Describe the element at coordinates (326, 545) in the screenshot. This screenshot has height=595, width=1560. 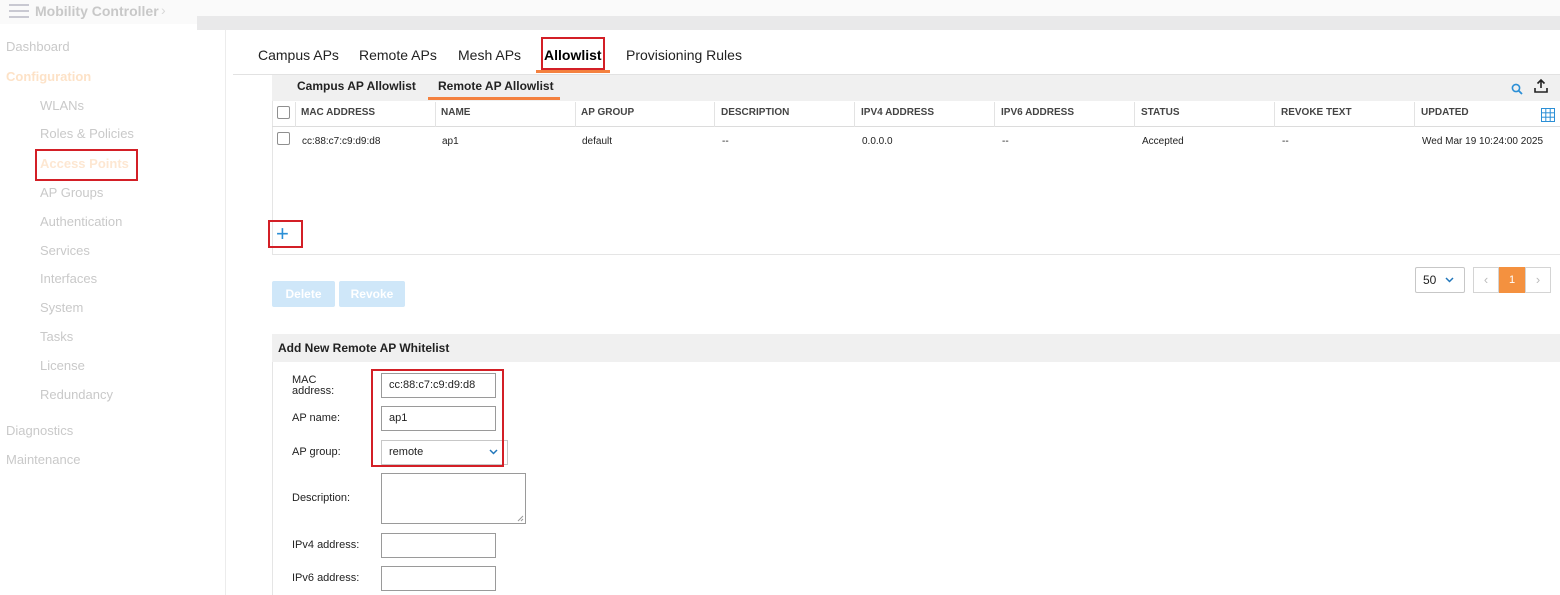
I see `ipv4-address-label: IPv4 address:` at that location.